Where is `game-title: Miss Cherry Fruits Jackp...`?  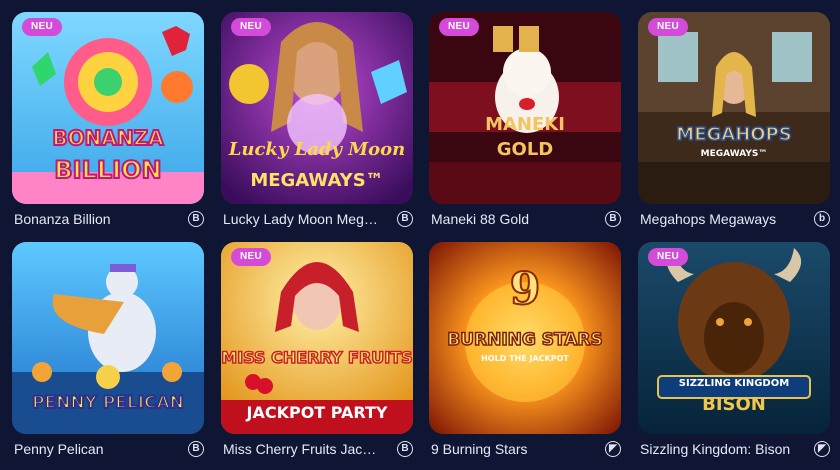 game-title: Miss Cherry Fruits Jackp... is located at coordinates (303, 449).